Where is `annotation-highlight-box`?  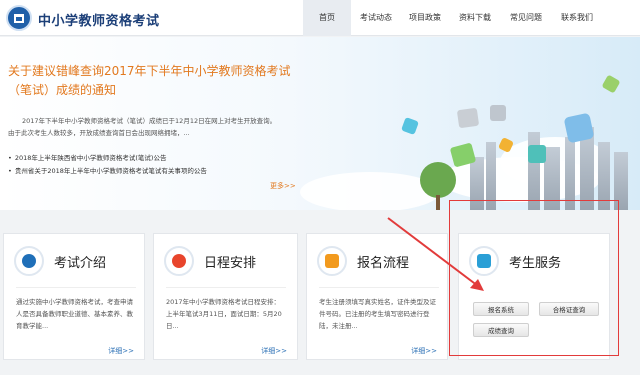
annotation-highlight-box is located at coordinates (534, 278).